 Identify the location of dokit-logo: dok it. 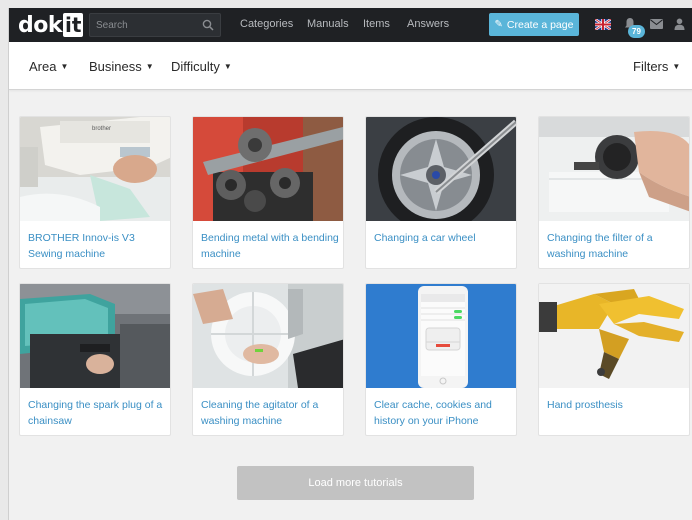
(51, 25).